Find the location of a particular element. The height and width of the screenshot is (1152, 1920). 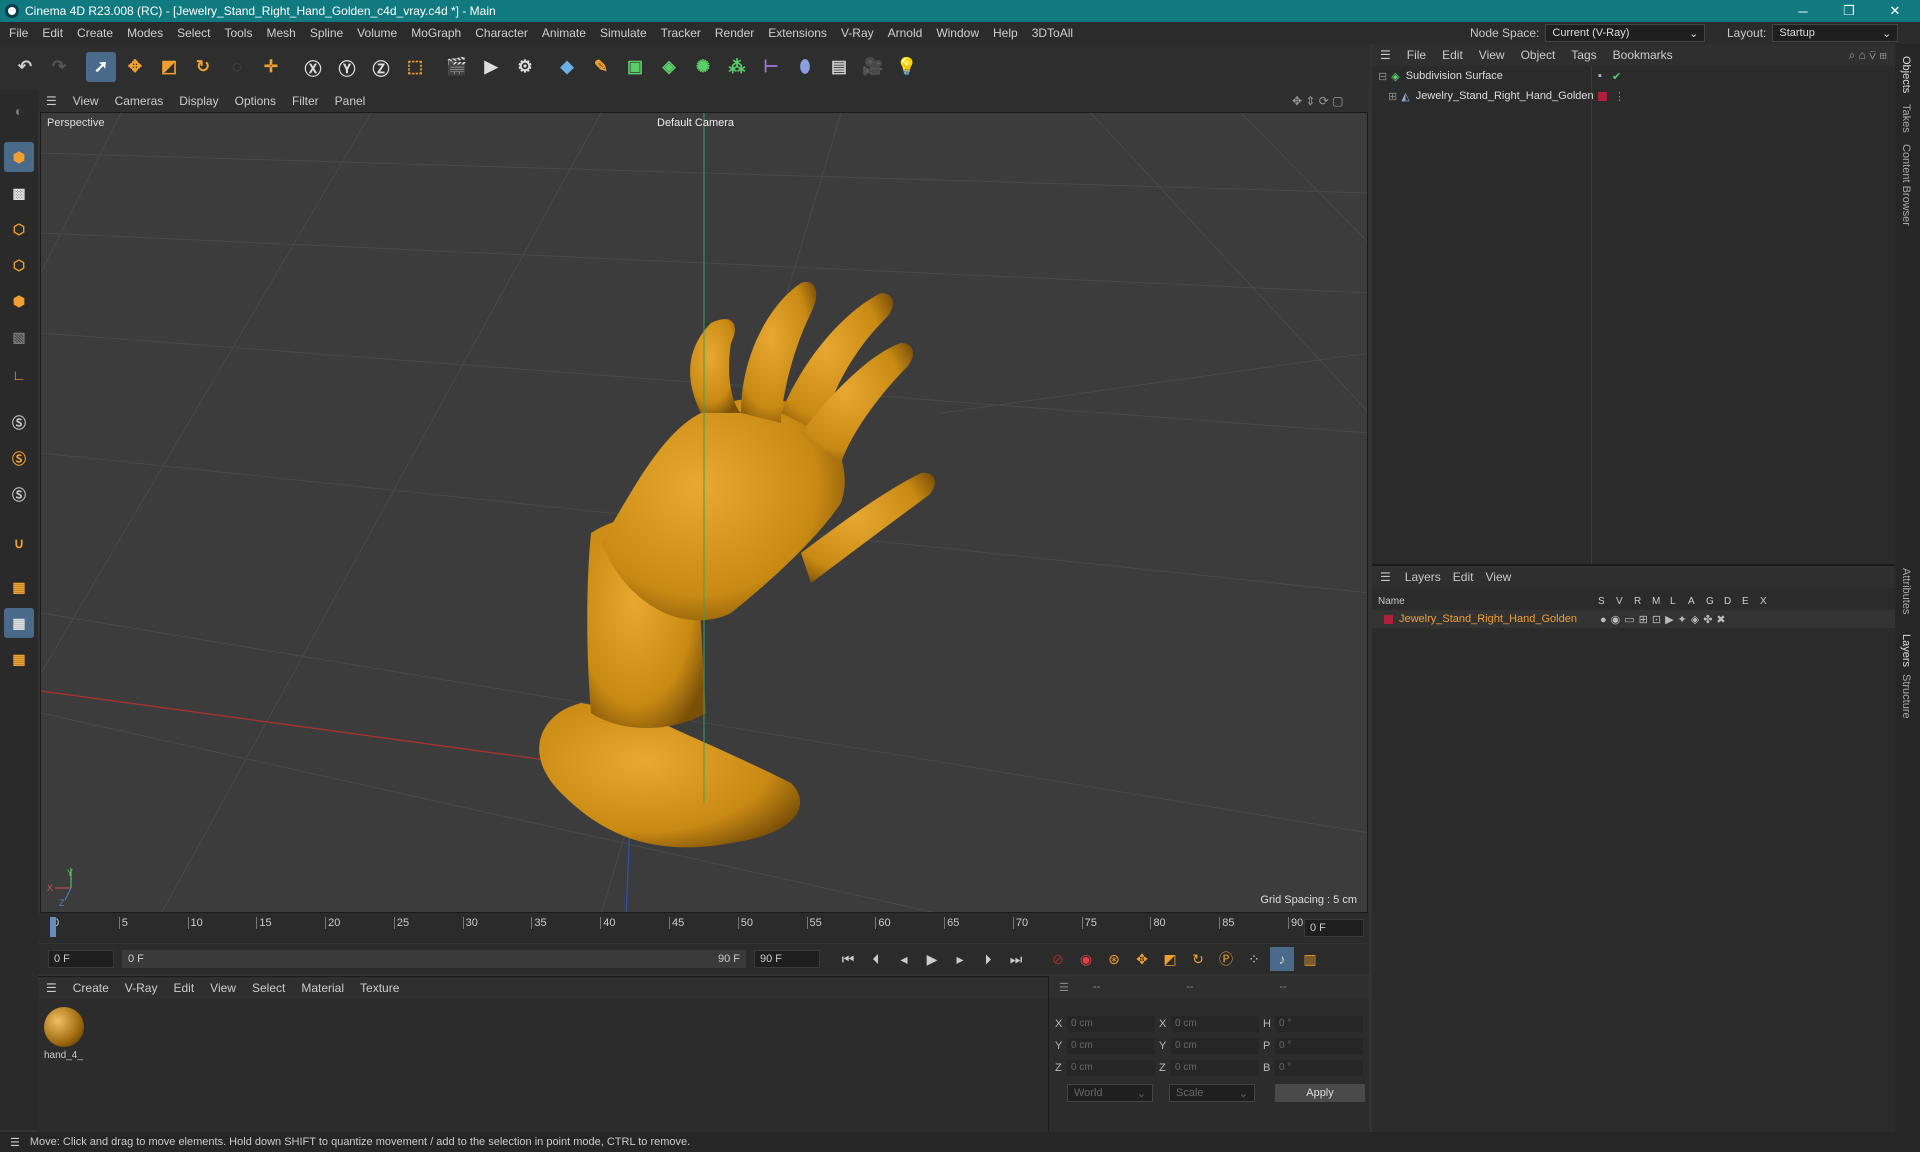

grid-icon: ▦ is located at coordinates (19, 623).